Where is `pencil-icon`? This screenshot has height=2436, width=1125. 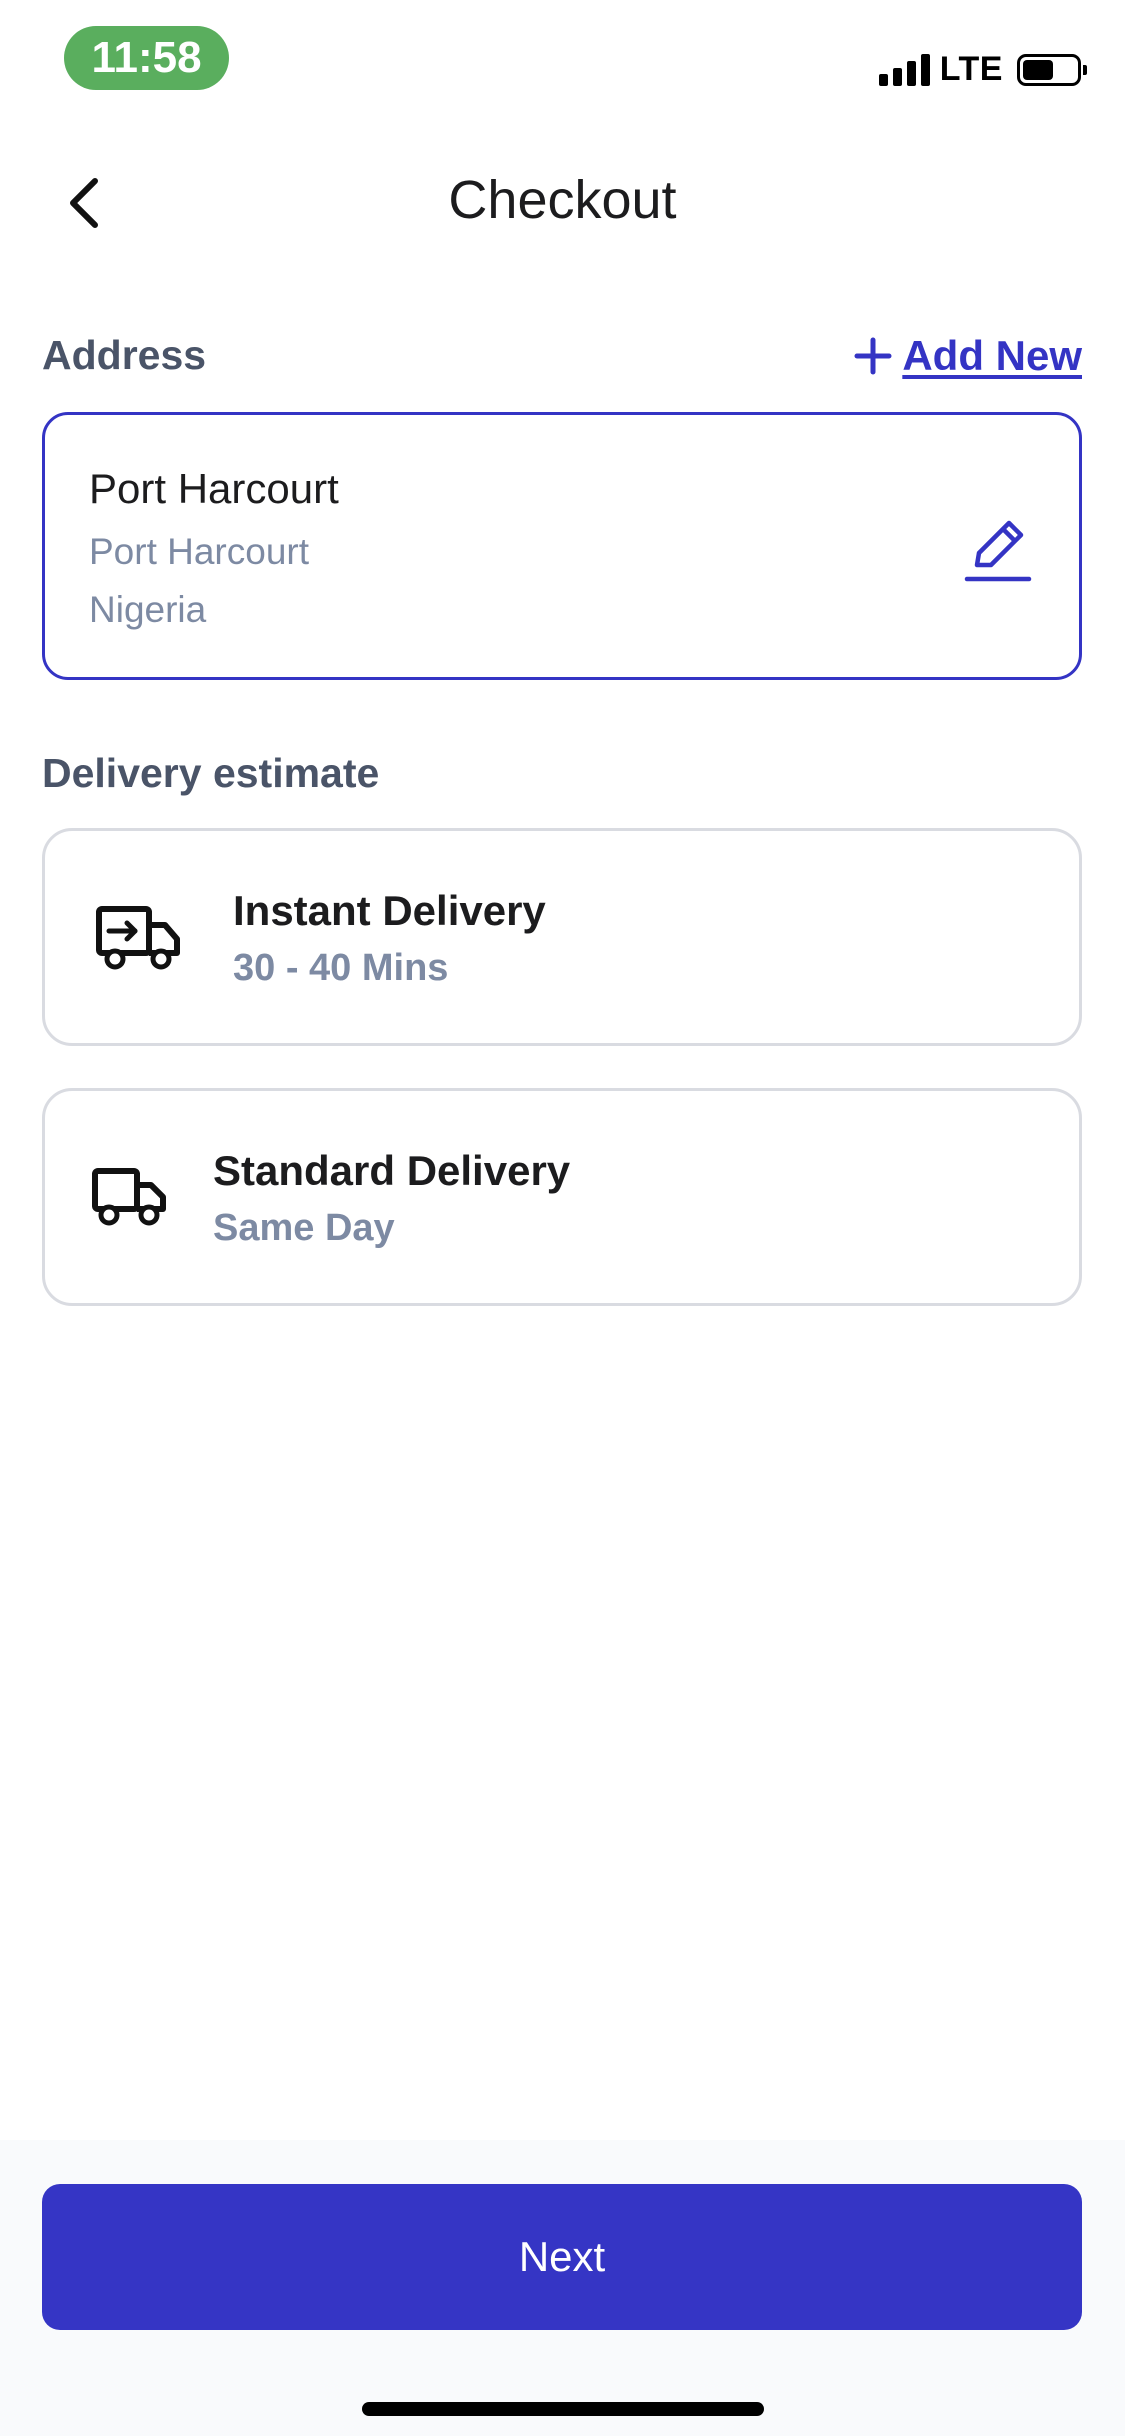
pencil-icon is located at coordinates (998, 551).